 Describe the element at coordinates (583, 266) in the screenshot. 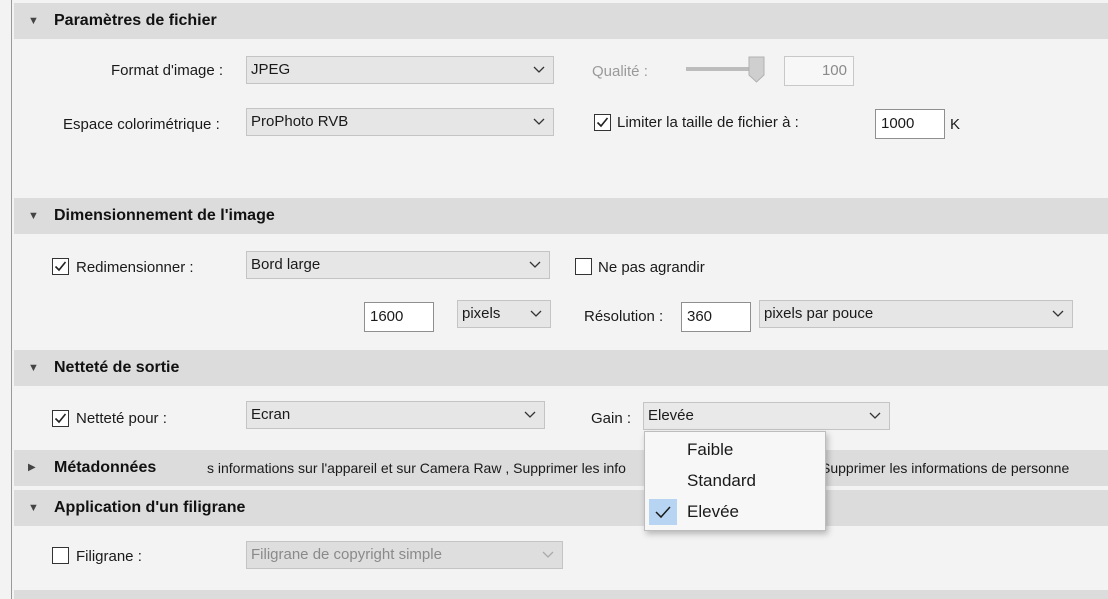

I see `no-enlarge-checkbox` at that location.